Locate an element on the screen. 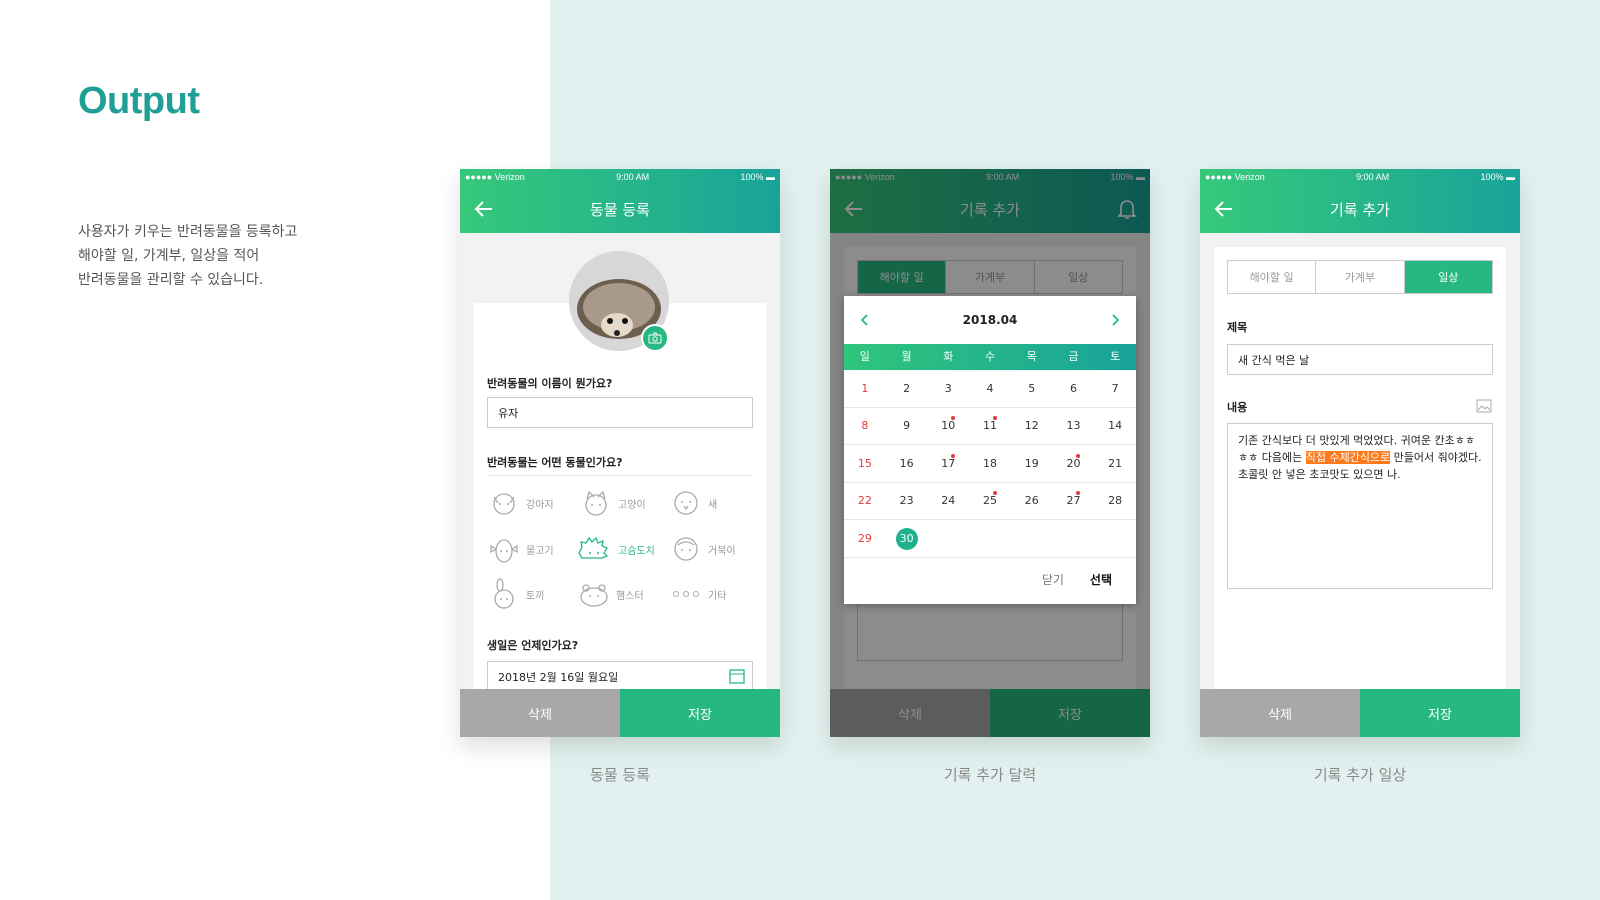 Image resolution: width=1600 pixels, height=900 pixels. calendar-day: 7 is located at coordinates (1115, 388).